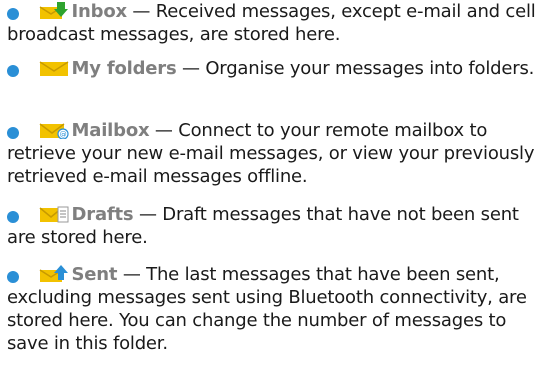 The image size is (541, 369). I want to click on item-title: Drafts, so click(102, 214).